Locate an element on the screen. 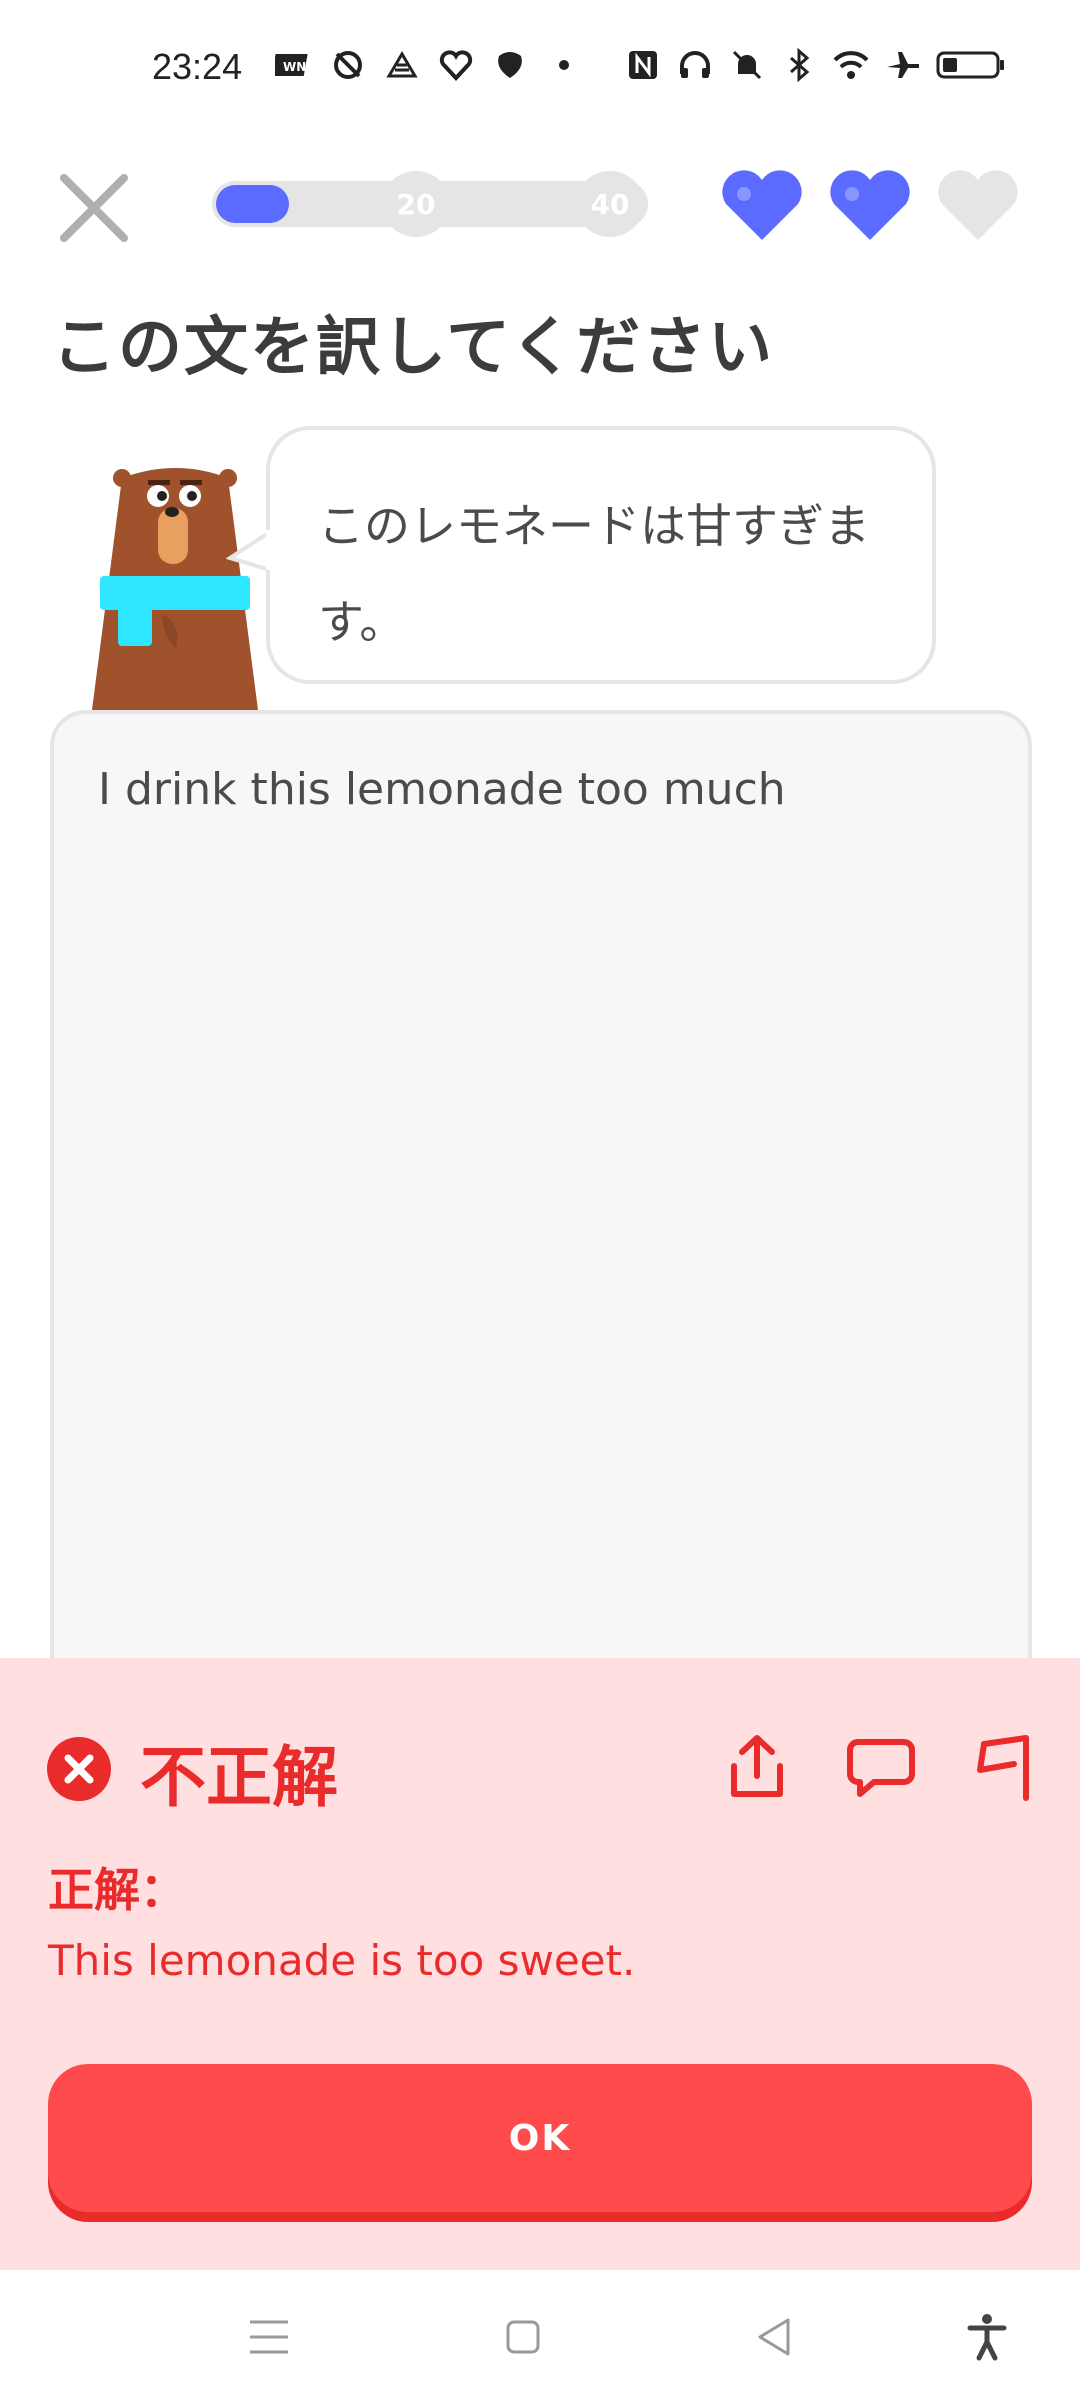  hearts is located at coordinates (870, 206).